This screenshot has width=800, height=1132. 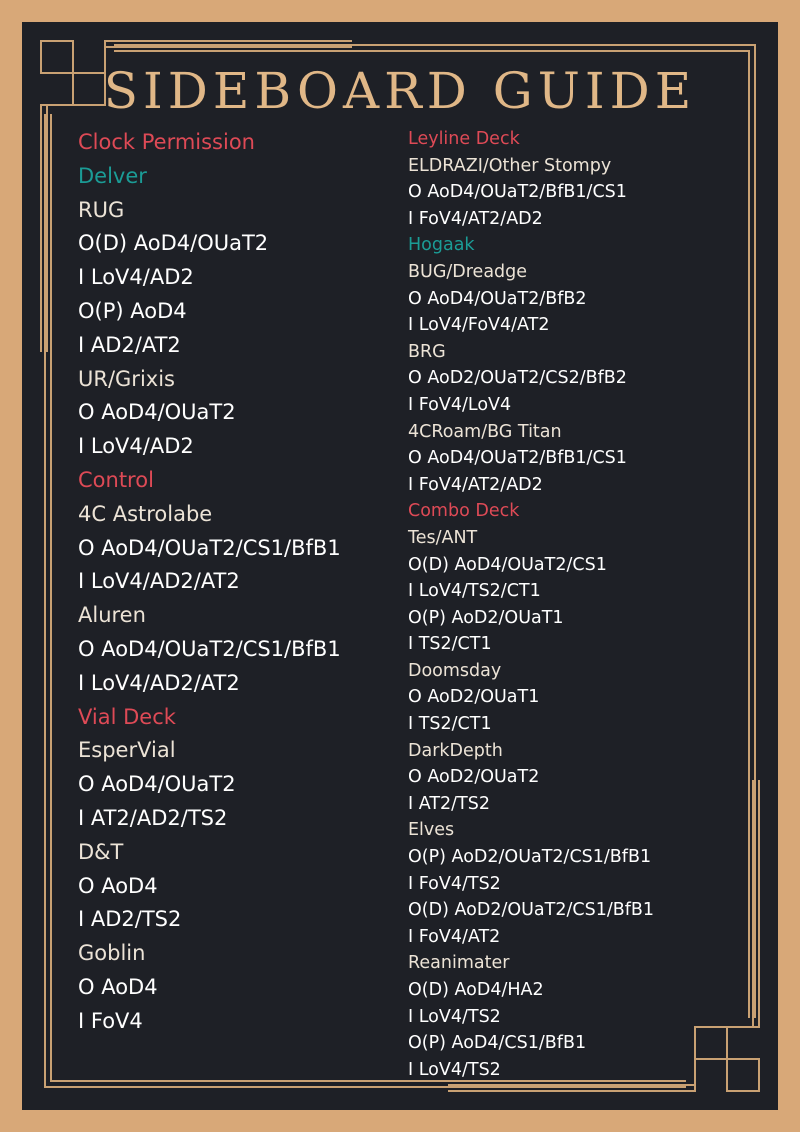 I want to click on swap-line: I AD2/AT2, so click(x=129, y=344).